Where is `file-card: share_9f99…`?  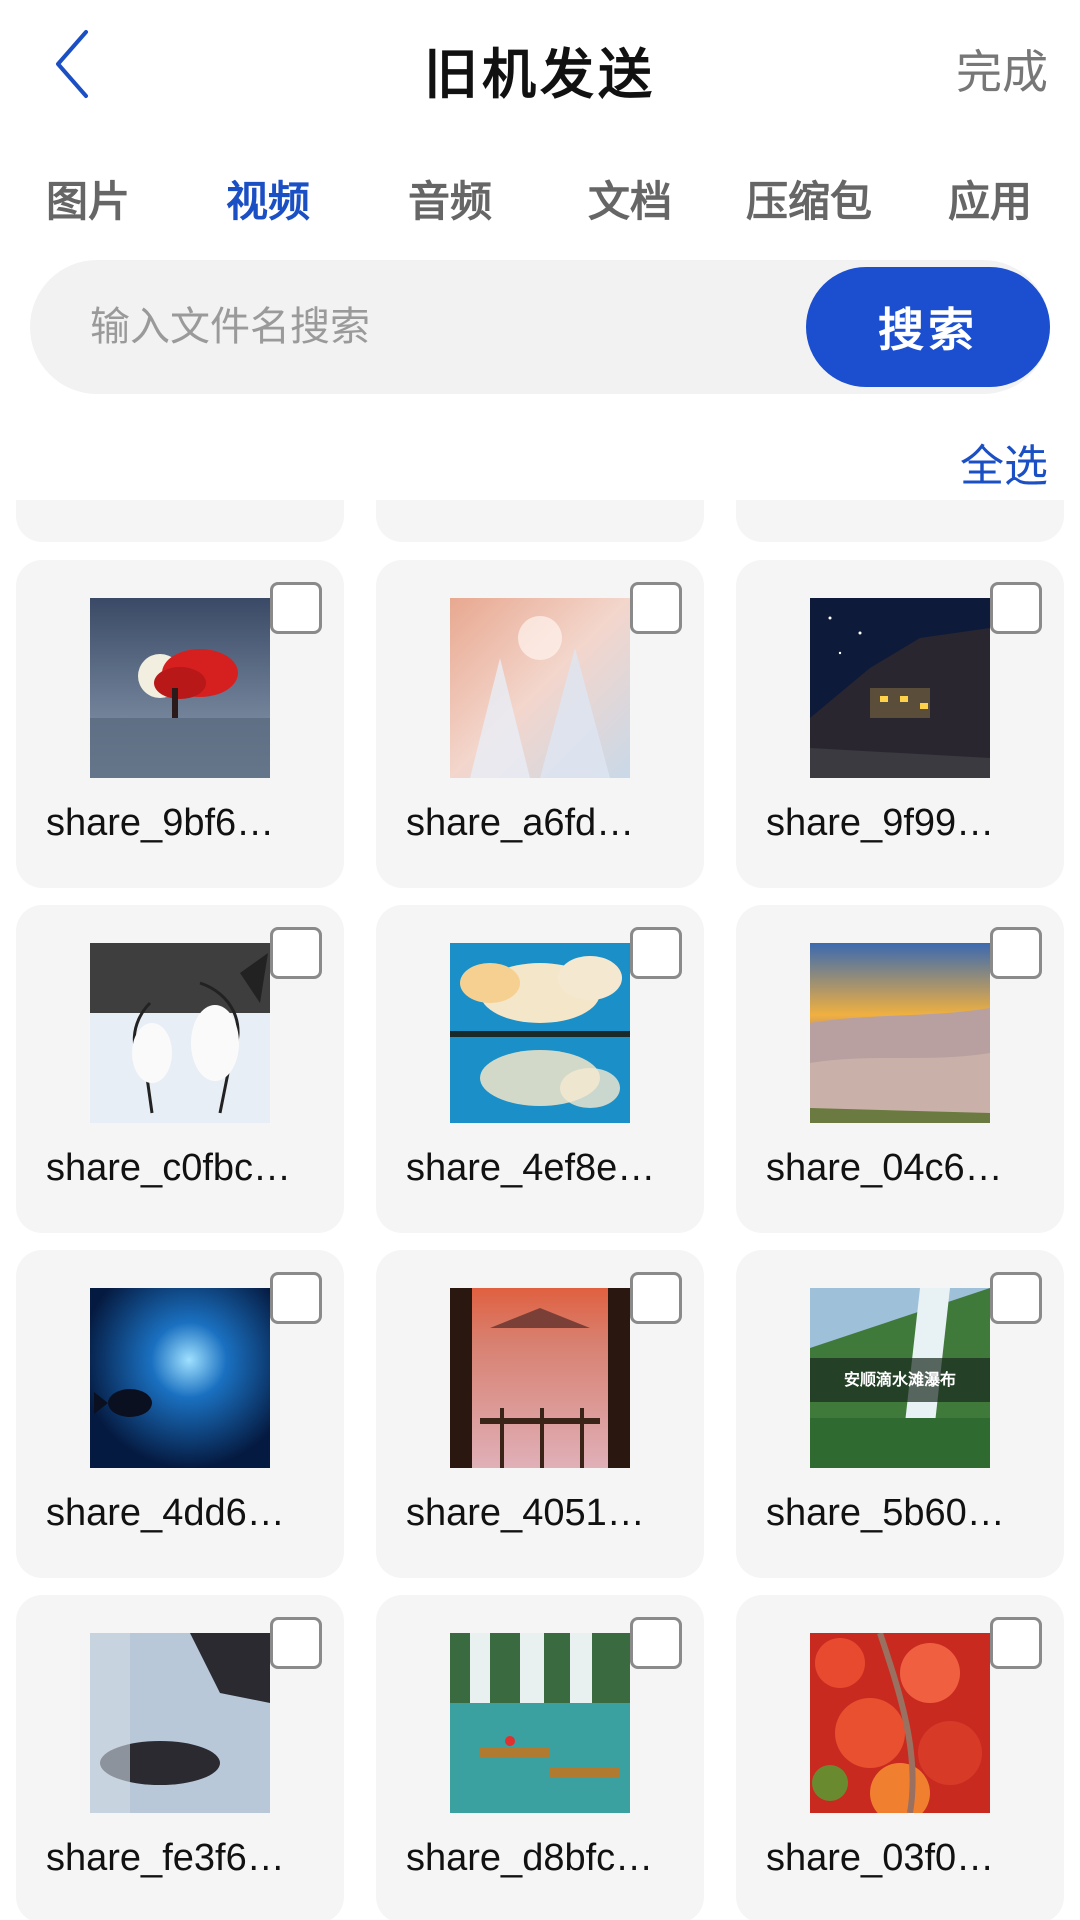 file-card: share_9f99… is located at coordinates (900, 724).